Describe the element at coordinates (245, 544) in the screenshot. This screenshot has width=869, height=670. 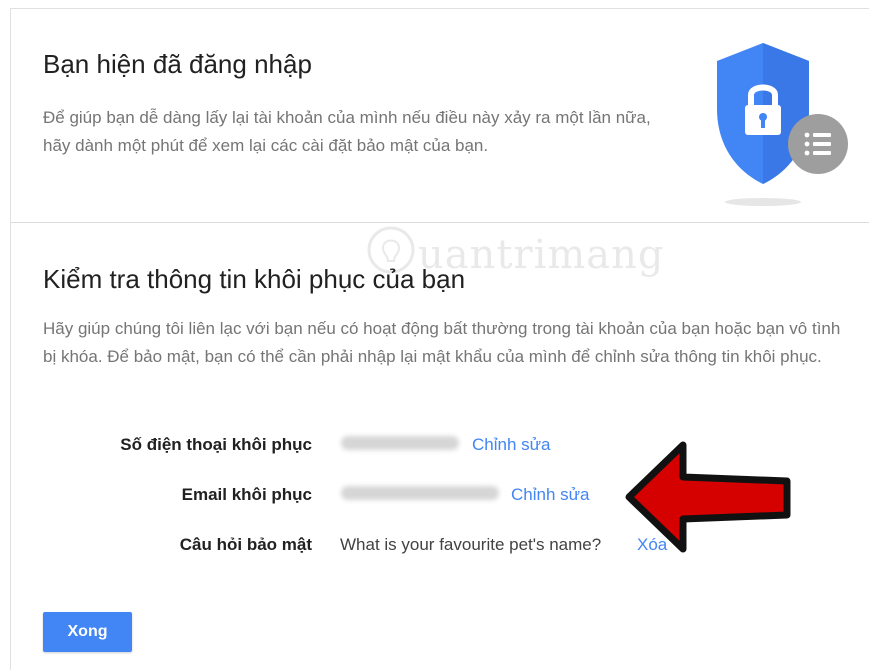
I see `security-question-label: Câu hỏi bảo mật` at that location.